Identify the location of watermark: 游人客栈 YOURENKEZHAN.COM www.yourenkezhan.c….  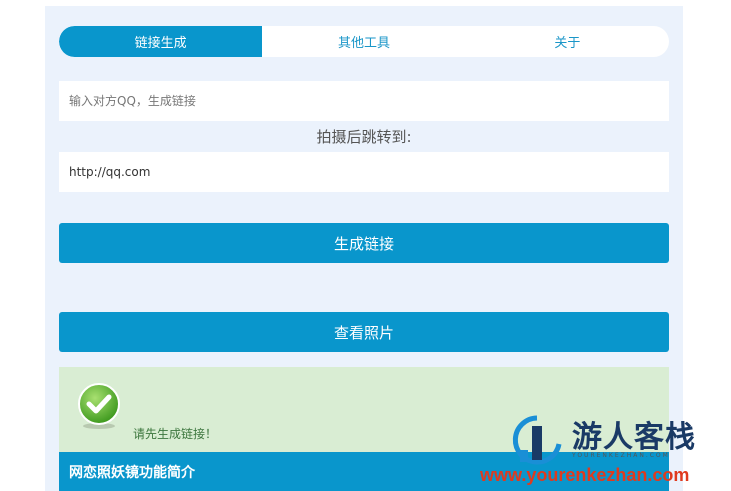
(605, 449).